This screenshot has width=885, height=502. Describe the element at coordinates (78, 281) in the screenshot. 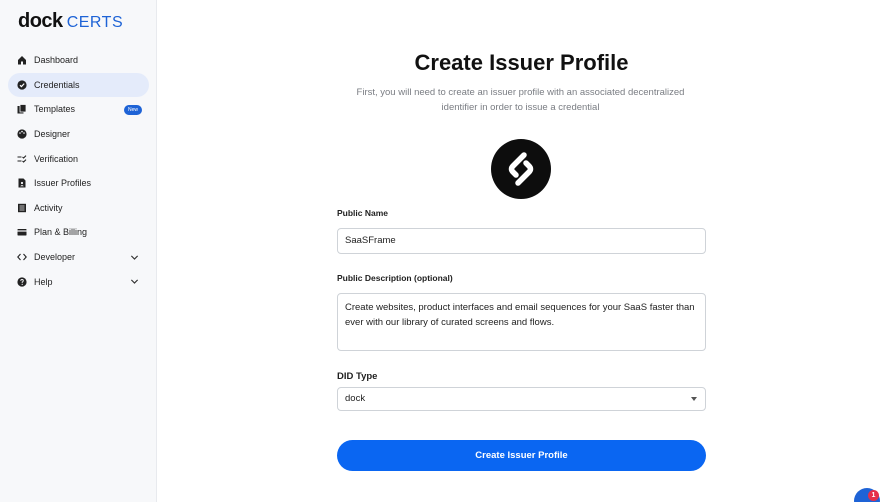

I see `sidebar-item-help: Help` at that location.